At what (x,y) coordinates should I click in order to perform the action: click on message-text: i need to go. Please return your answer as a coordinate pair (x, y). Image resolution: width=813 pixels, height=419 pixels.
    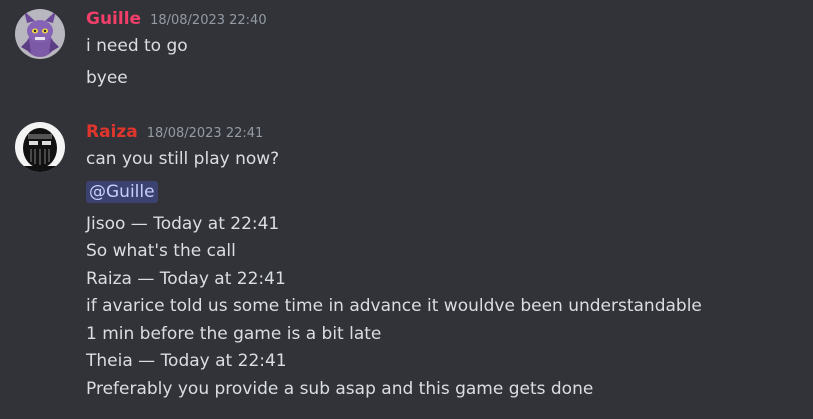
    Looking at the image, I should click on (137, 46).